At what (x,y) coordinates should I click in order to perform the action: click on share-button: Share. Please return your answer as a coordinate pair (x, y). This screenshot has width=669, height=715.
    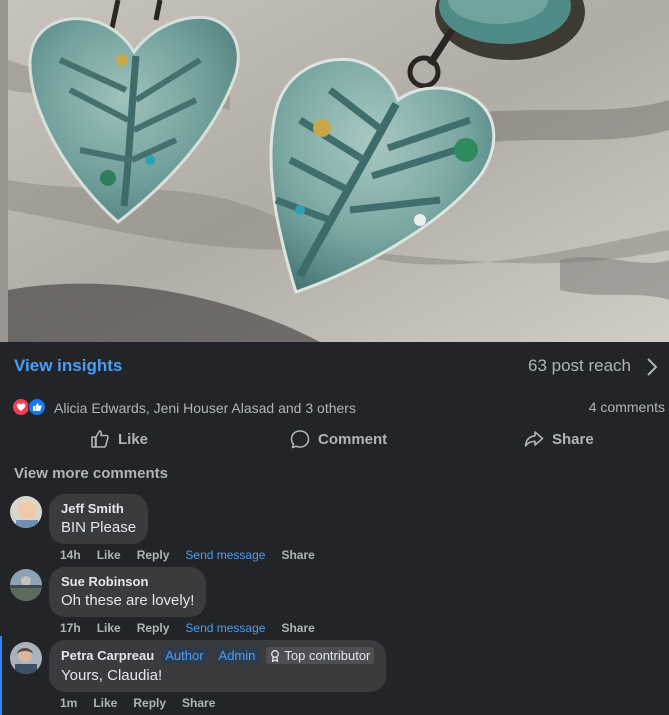
    Looking at the image, I should click on (559, 439).